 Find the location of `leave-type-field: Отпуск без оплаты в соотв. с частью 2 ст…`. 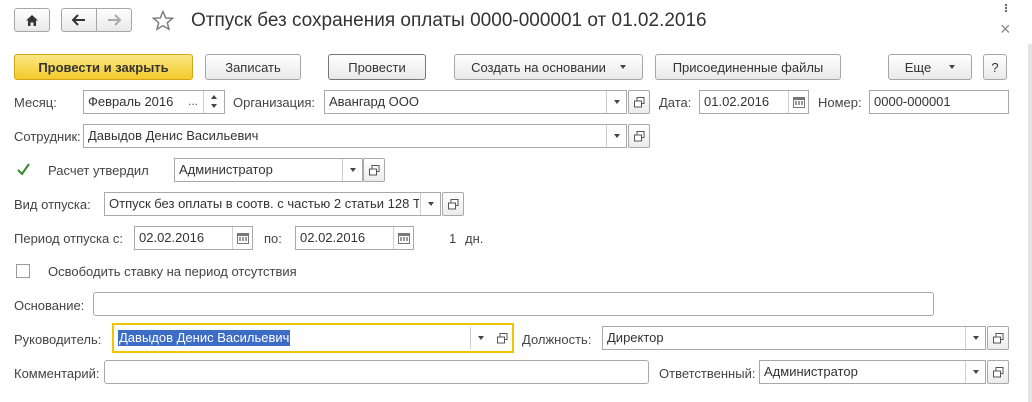

leave-type-field: Отпуск без оплаты в соотв. с частью 2 ст… is located at coordinates (272, 204).